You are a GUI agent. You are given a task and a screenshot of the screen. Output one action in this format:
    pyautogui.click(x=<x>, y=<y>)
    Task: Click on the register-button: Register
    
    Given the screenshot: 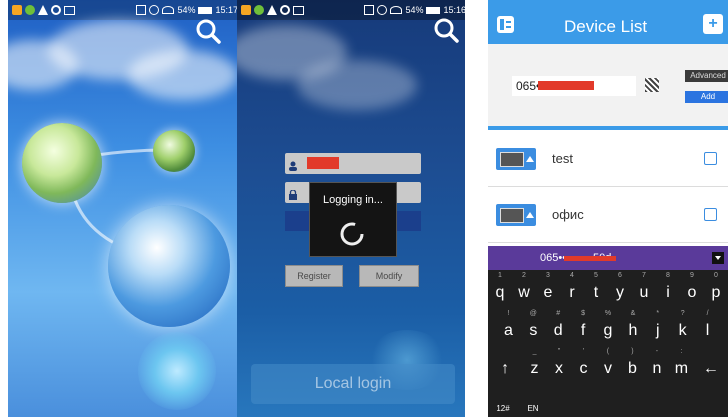 What is the action you would take?
    pyautogui.click(x=314, y=276)
    